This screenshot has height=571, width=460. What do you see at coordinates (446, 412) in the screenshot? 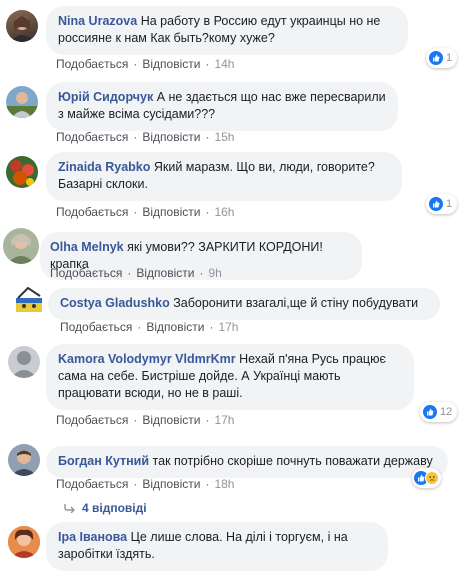
I see `reaction-count: 12` at bounding box center [446, 412].